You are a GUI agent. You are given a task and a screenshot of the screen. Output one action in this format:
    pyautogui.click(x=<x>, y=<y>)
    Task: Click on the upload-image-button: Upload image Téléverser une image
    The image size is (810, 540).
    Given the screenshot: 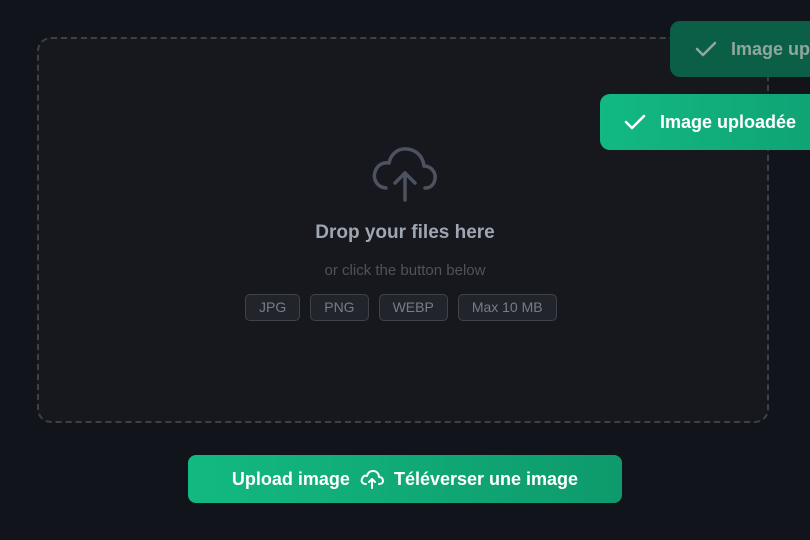 What is the action you would take?
    pyautogui.click(x=405, y=479)
    